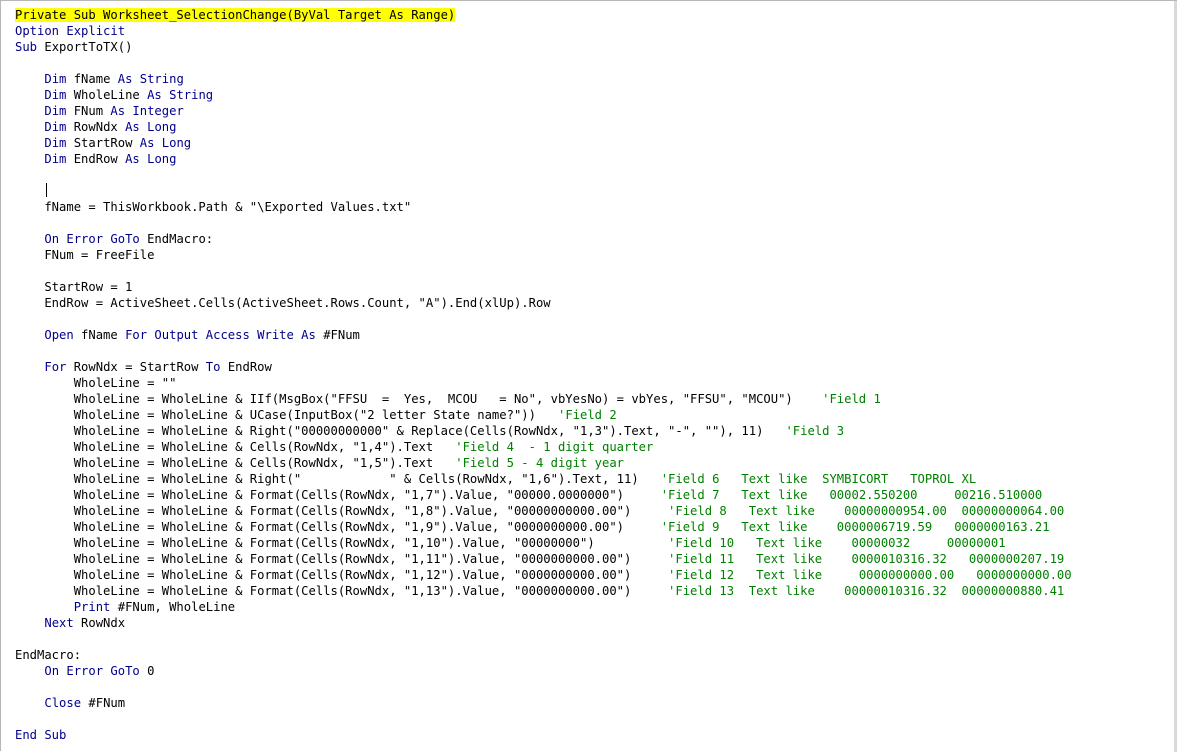 The height and width of the screenshot is (752, 1177). What do you see at coordinates (92, 111) in the screenshot?
I see `code-token: FNum` at bounding box center [92, 111].